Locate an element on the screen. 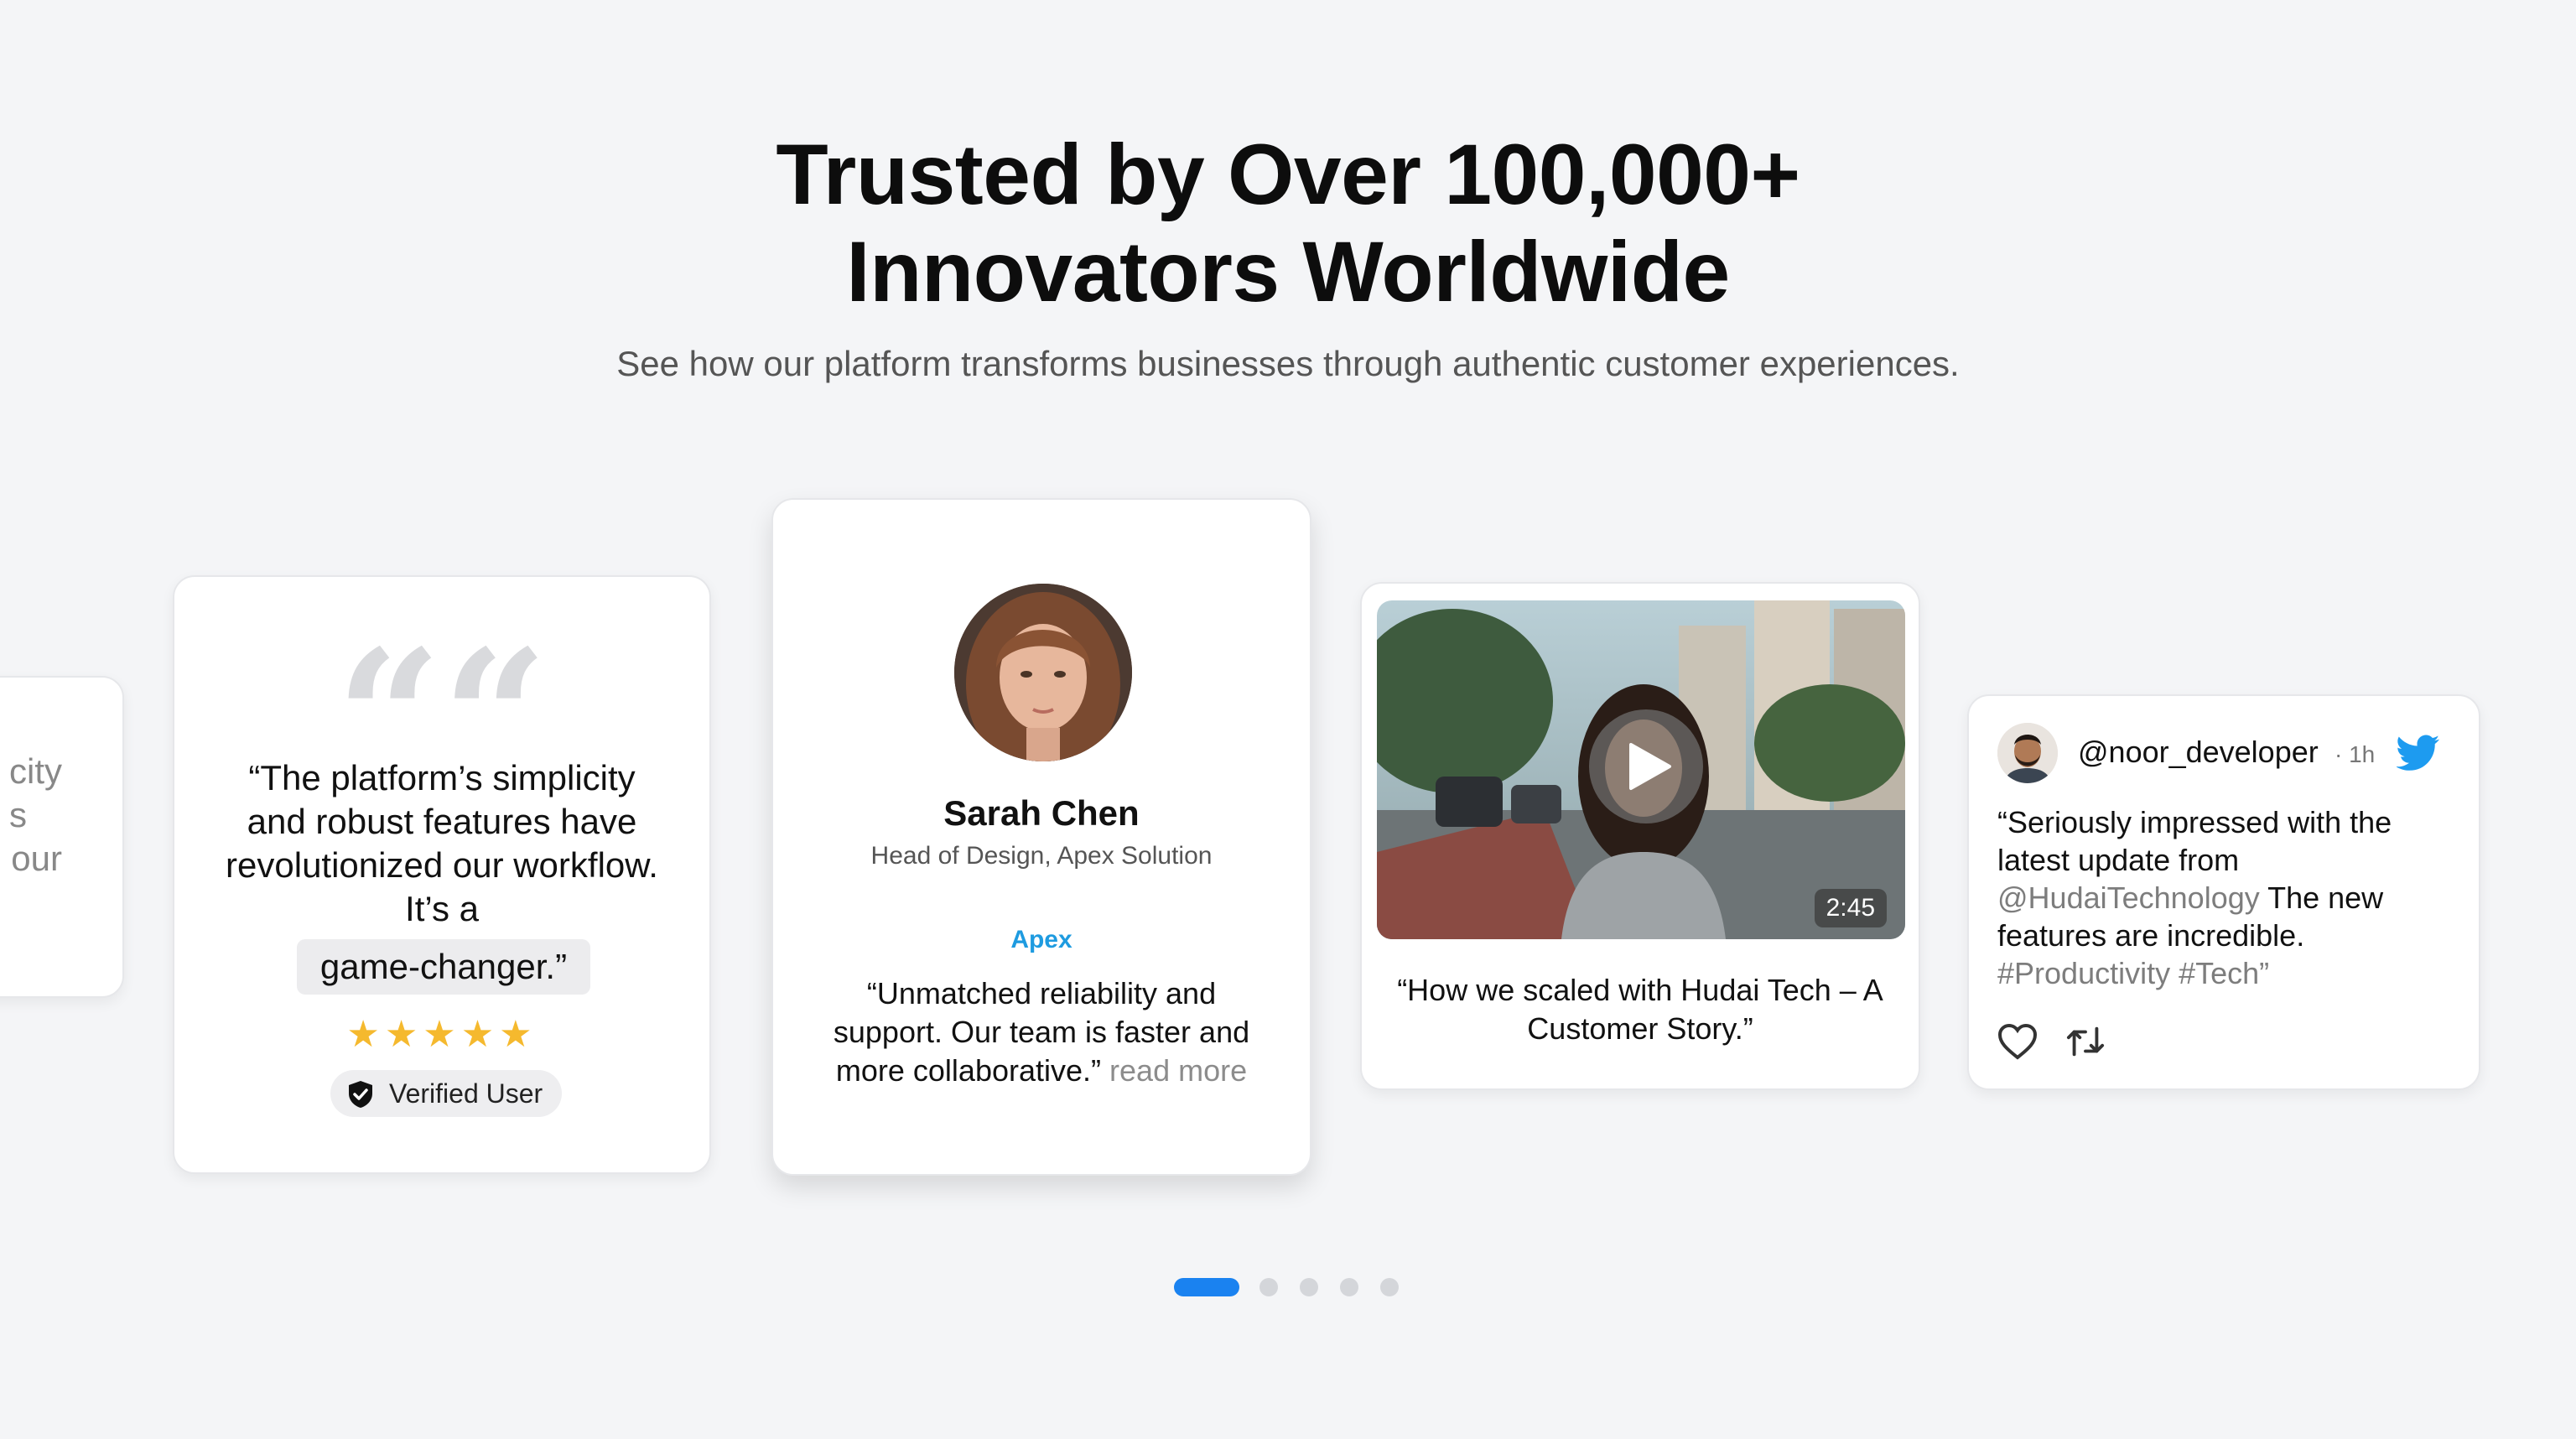 The height and width of the screenshot is (1439, 2576). reviewer-role: Head of Design, Apex Solution is located at coordinates (1041, 856).